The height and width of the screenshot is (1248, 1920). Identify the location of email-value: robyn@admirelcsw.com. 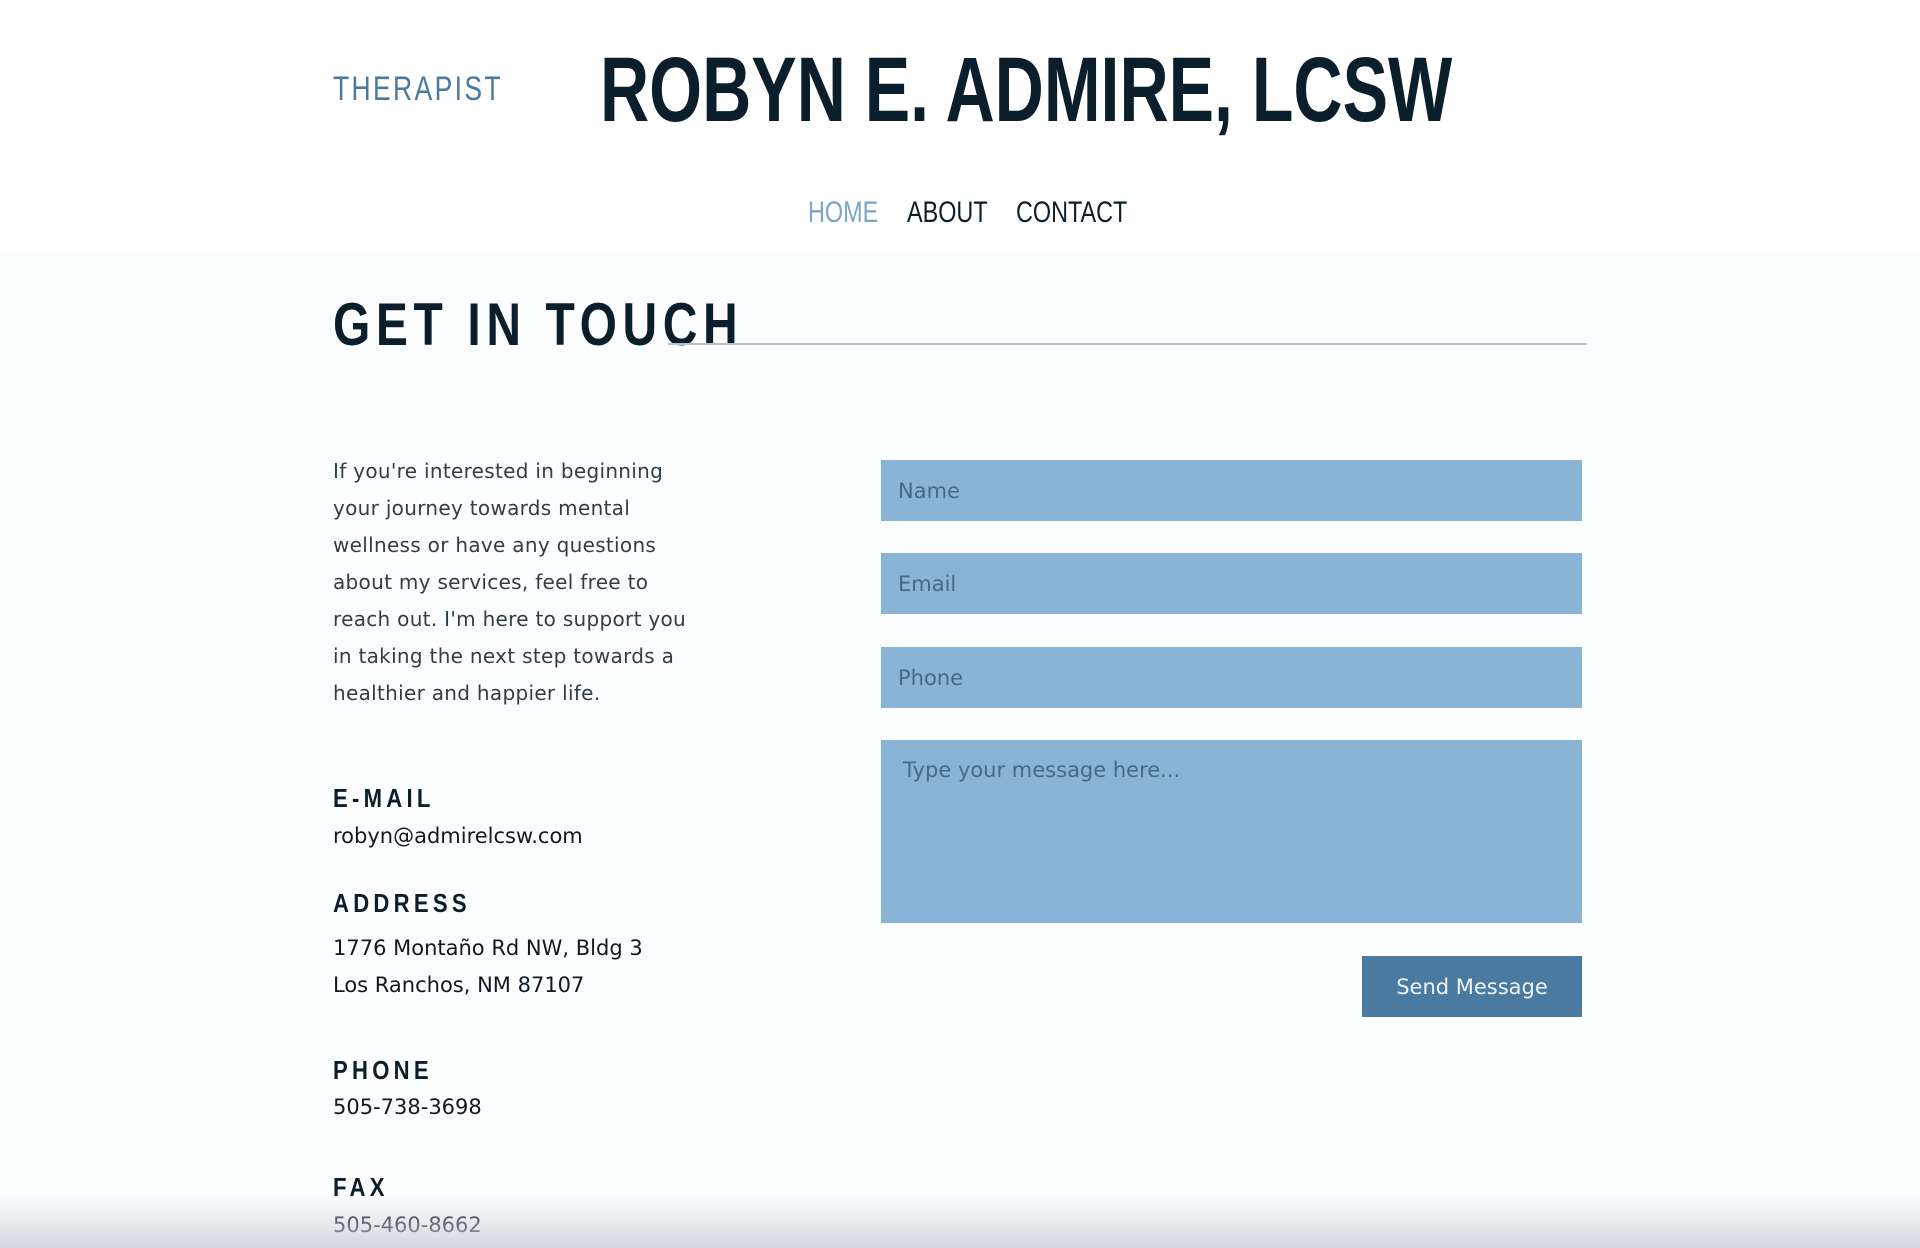
(458, 836).